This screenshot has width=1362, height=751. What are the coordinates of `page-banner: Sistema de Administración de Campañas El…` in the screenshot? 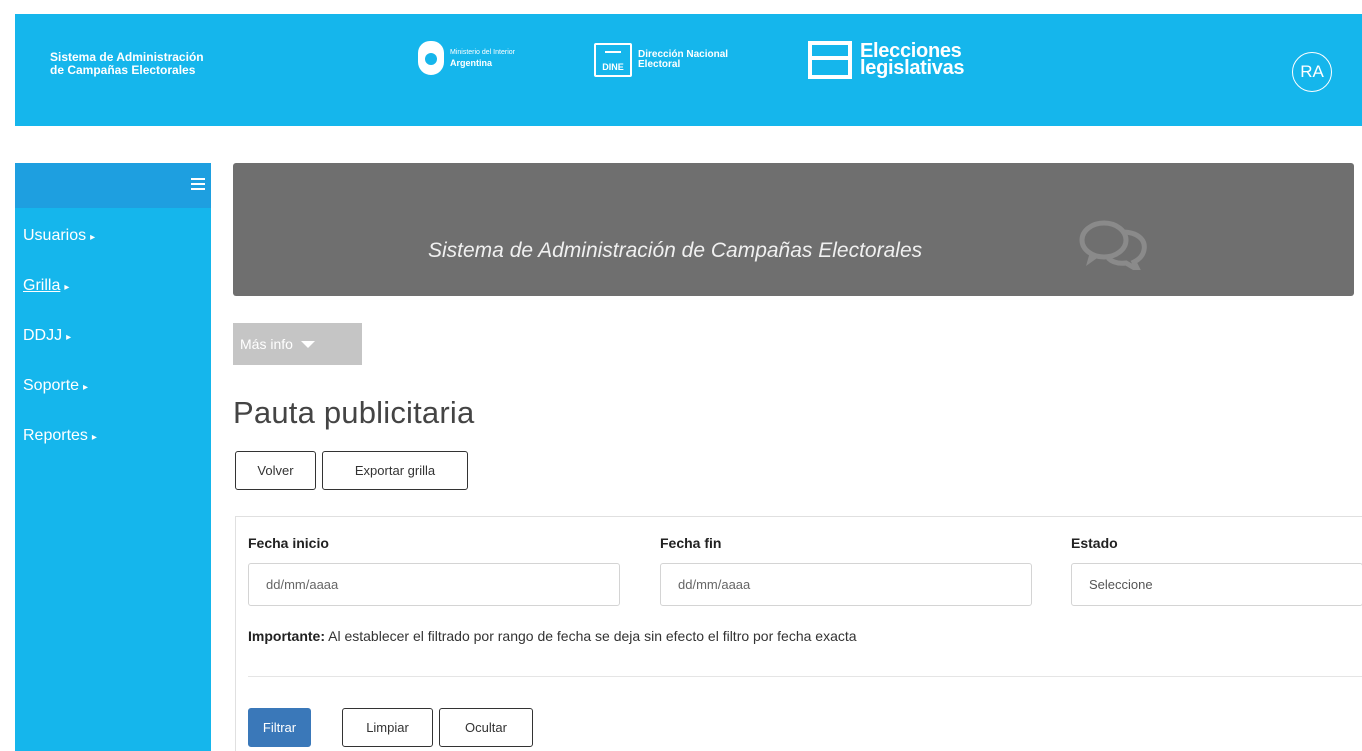 It's located at (793, 229).